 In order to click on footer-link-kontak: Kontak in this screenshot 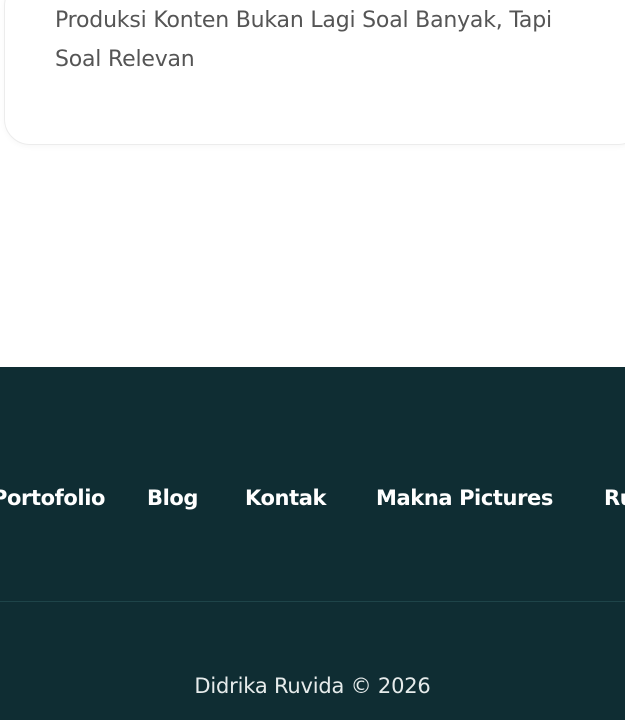, I will do `click(285, 498)`.